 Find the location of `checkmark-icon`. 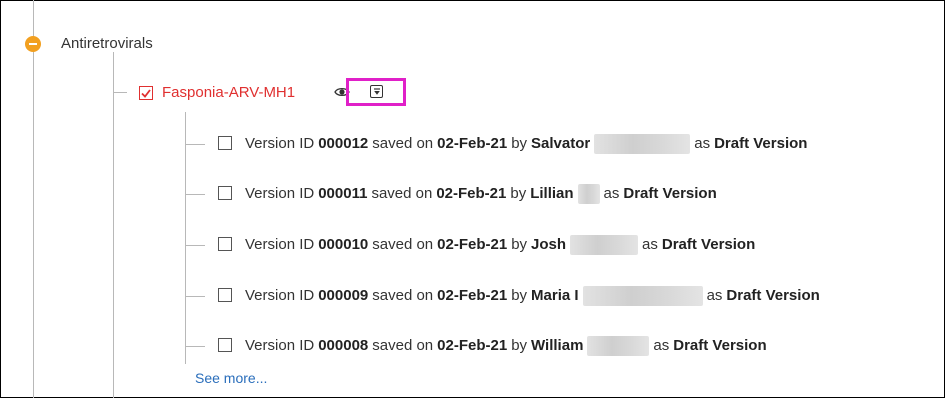

checkmark-icon is located at coordinates (146, 93).